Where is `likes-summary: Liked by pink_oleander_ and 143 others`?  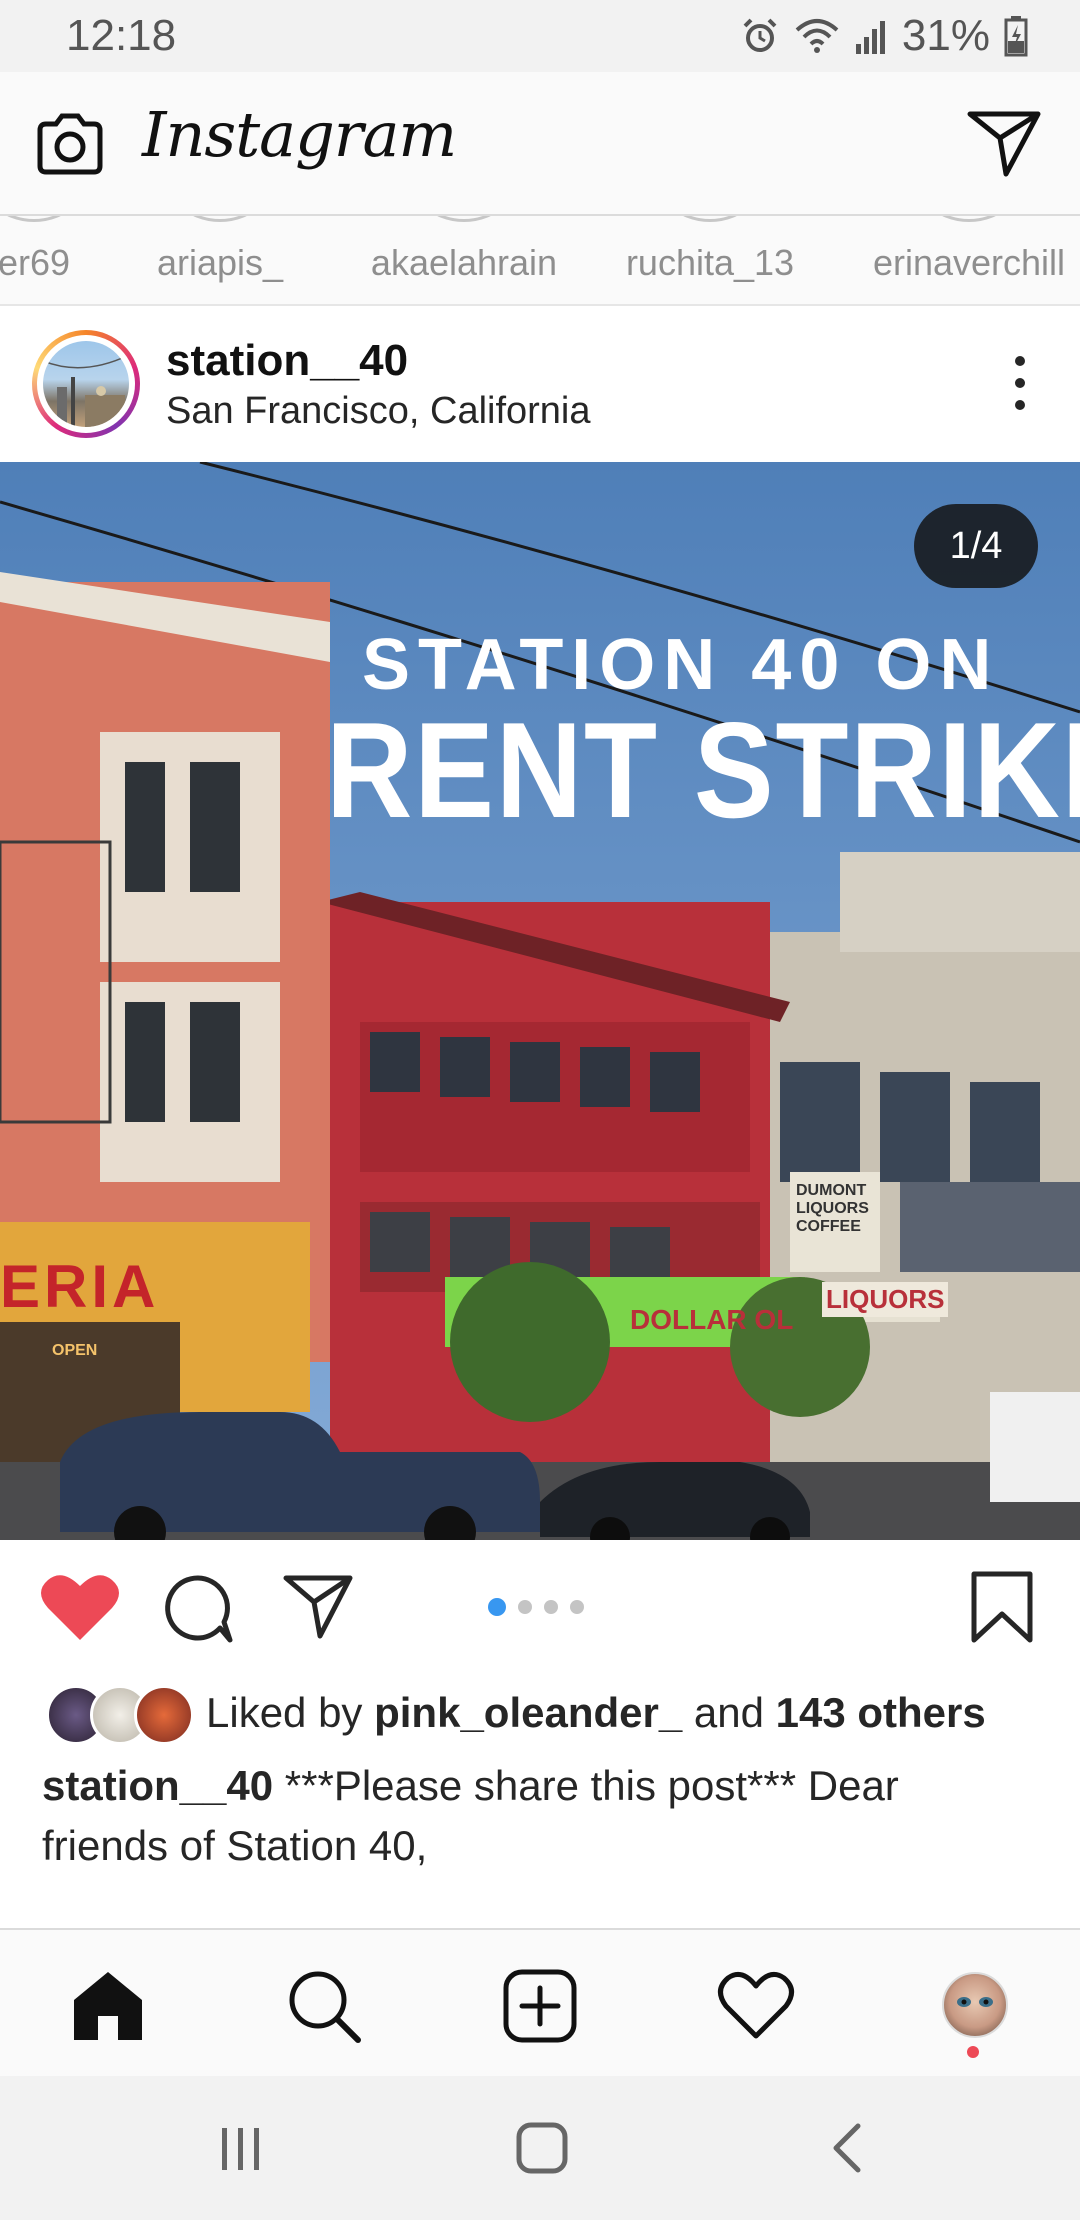 likes-summary: Liked by pink_oleander_ and 143 others is located at coordinates (516, 1713).